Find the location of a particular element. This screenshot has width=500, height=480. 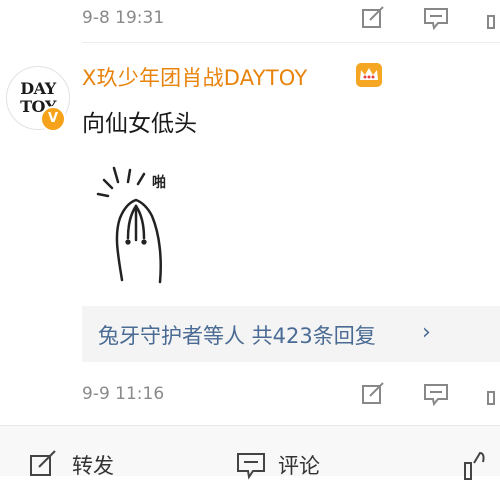

bottom-action-bar: 转发 评论 is located at coordinates (250, 452).